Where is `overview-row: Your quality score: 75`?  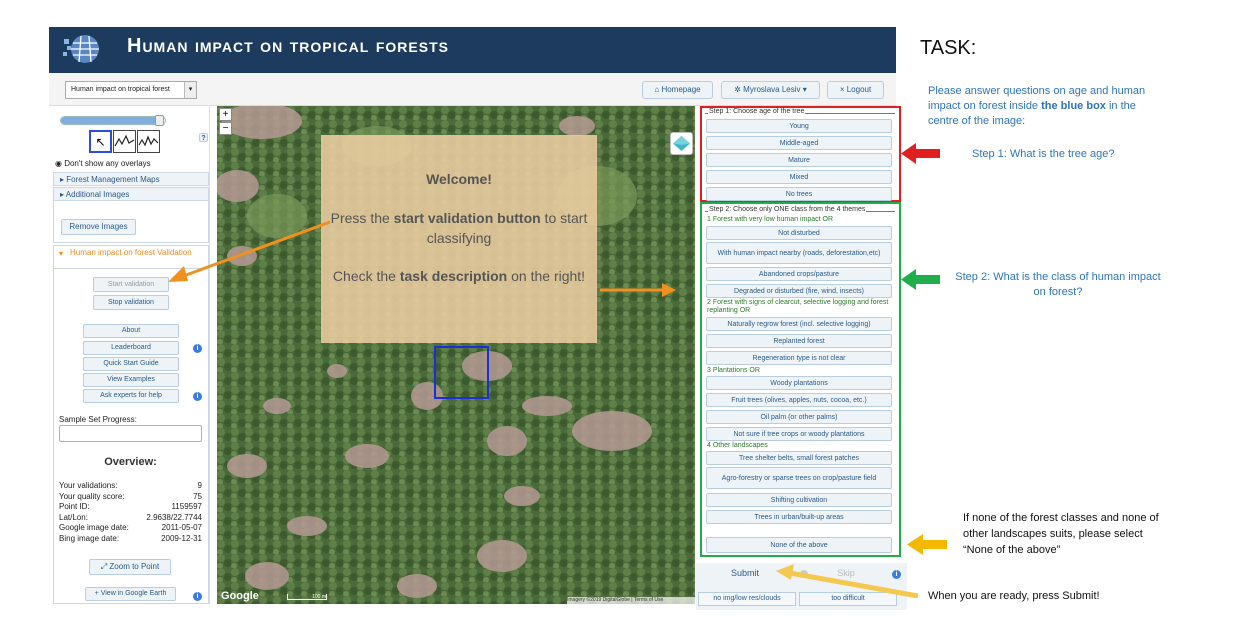 overview-row: Your quality score: 75 is located at coordinates (130, 497).